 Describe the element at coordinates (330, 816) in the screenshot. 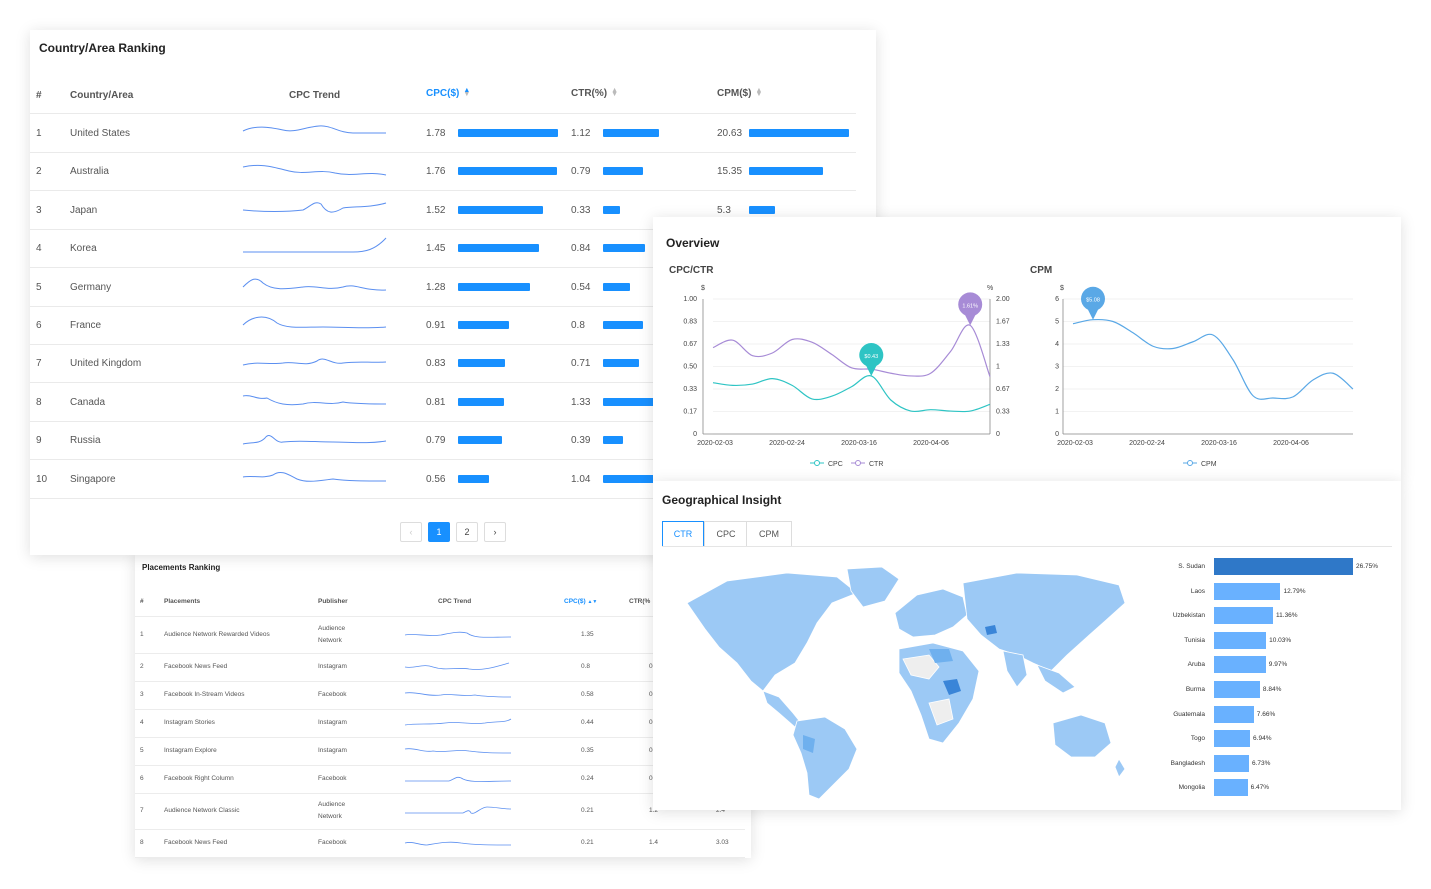

I see `row-publisher: Network` at that location.